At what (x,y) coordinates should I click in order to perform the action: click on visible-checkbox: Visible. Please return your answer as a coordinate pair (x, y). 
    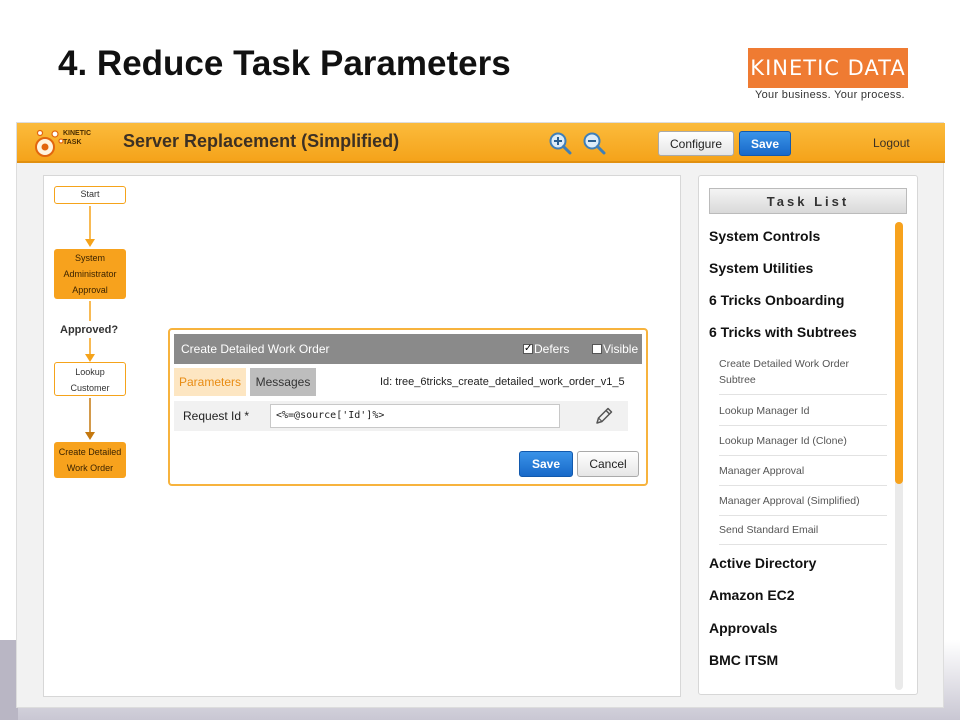
    Looking at the image, I should click on (615, 349).